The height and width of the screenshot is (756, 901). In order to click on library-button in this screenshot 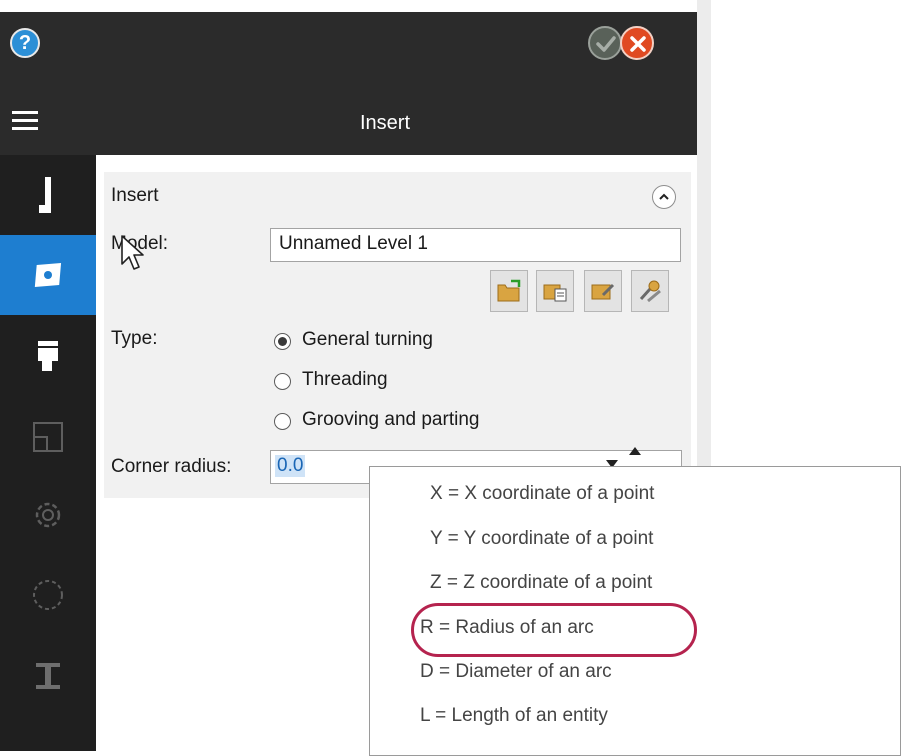, I will do `click(555, 291)`.